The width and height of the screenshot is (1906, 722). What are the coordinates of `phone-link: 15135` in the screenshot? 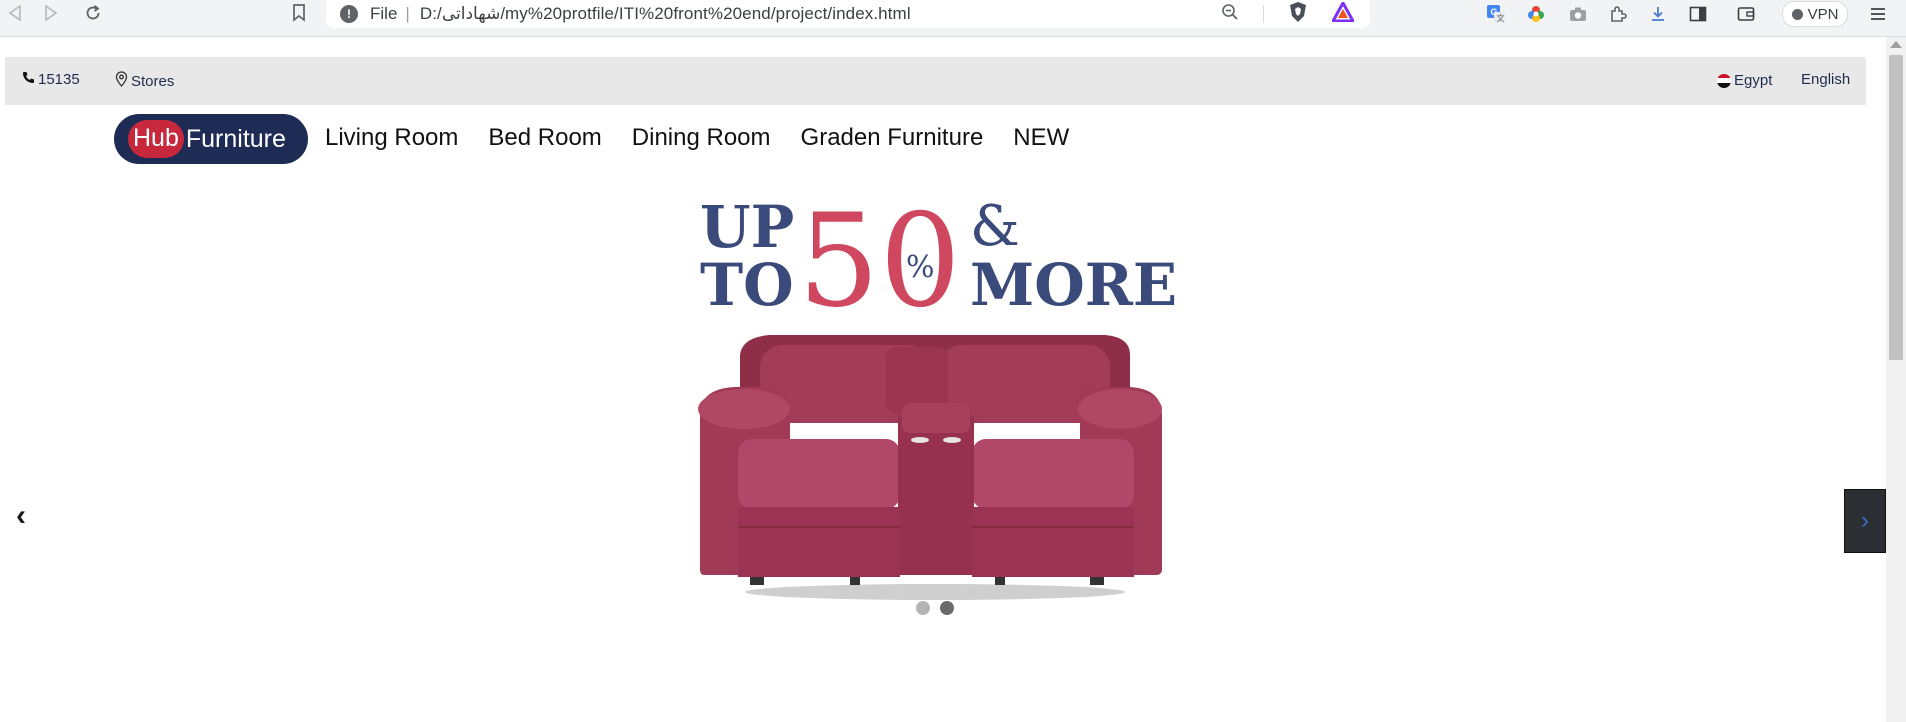 It's located at (51, 79).